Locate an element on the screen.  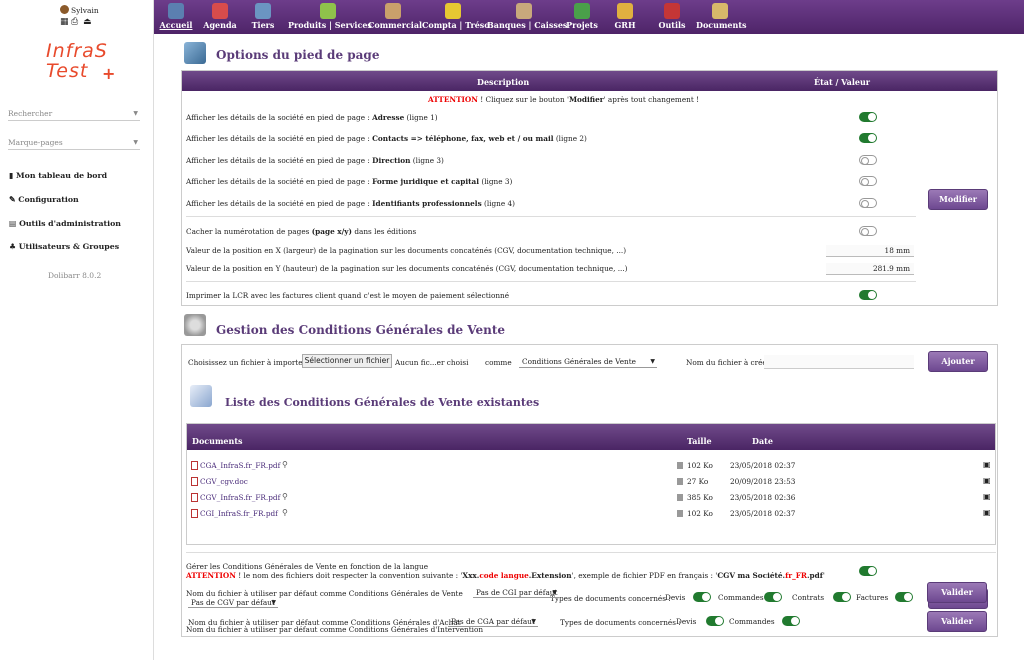
tab-agenda: Agenda is located at coordinates (220, 17).